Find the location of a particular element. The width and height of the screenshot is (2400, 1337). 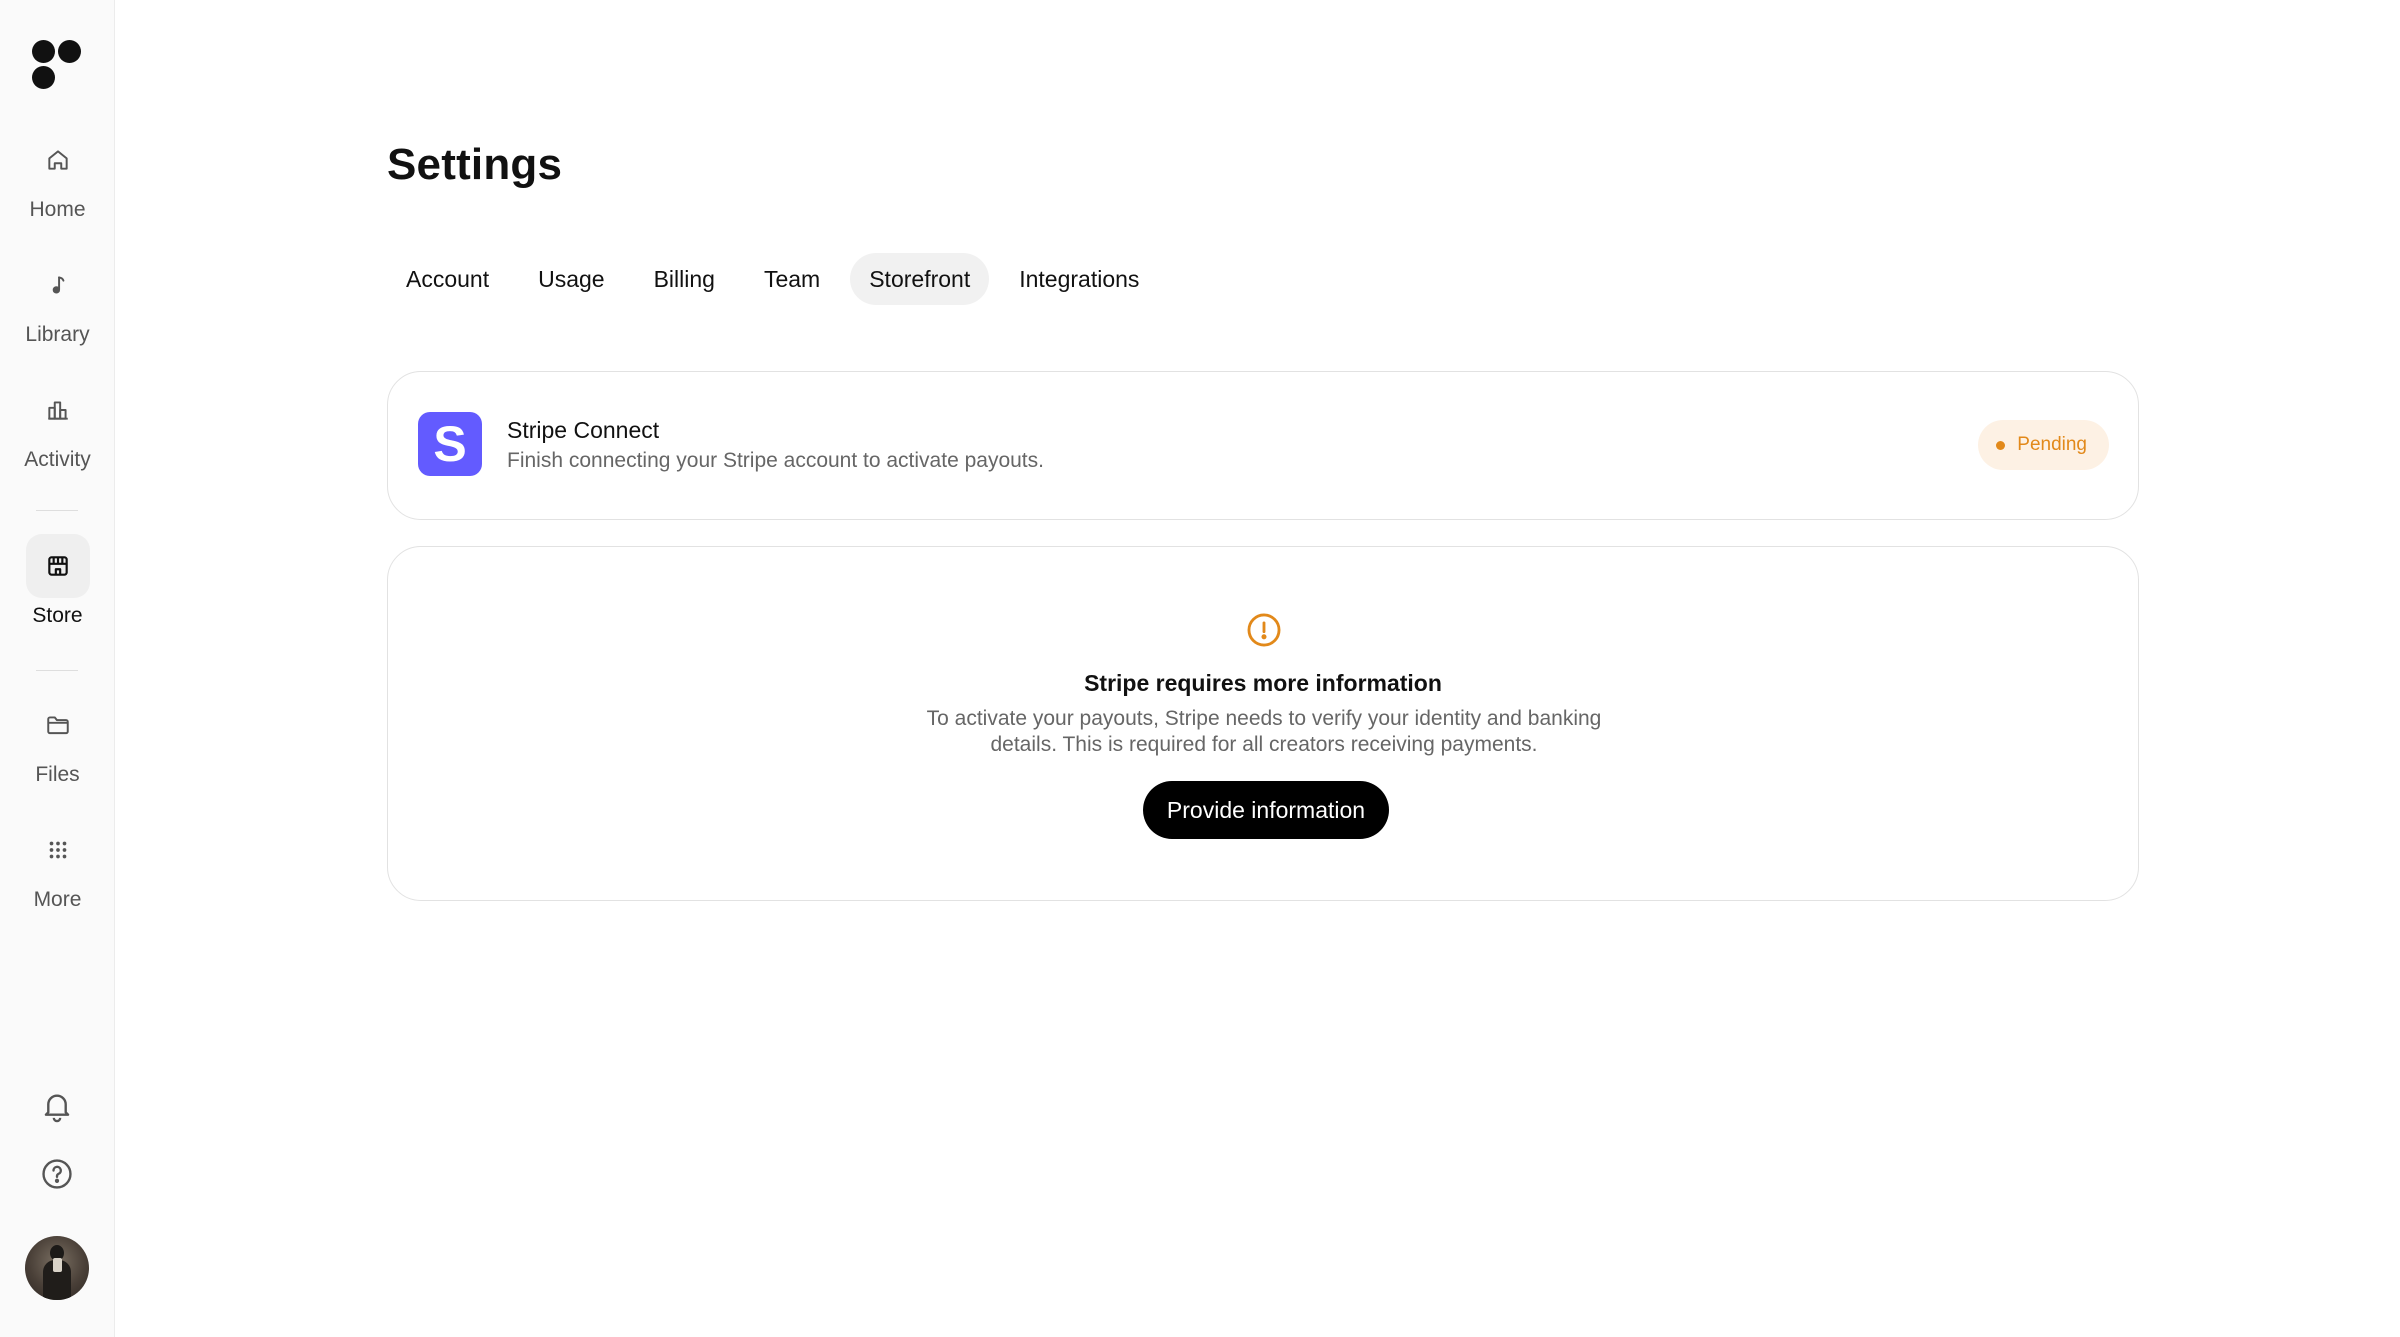

home-icon is located at coordinates (58, 160).